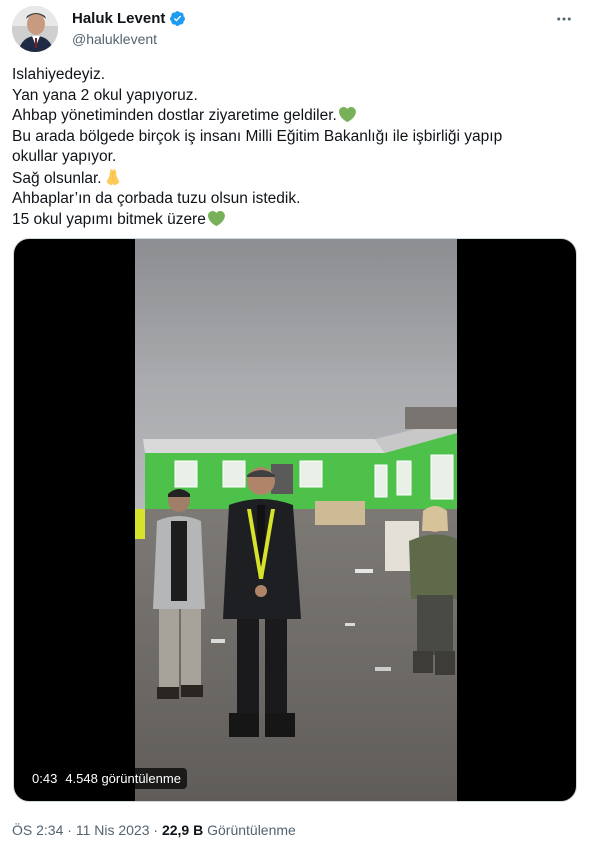  Describe the element at coordinates (295, 179) in the screenshot. I see `tweet-line-with-pray: Sağ olsunlar.` at that location.